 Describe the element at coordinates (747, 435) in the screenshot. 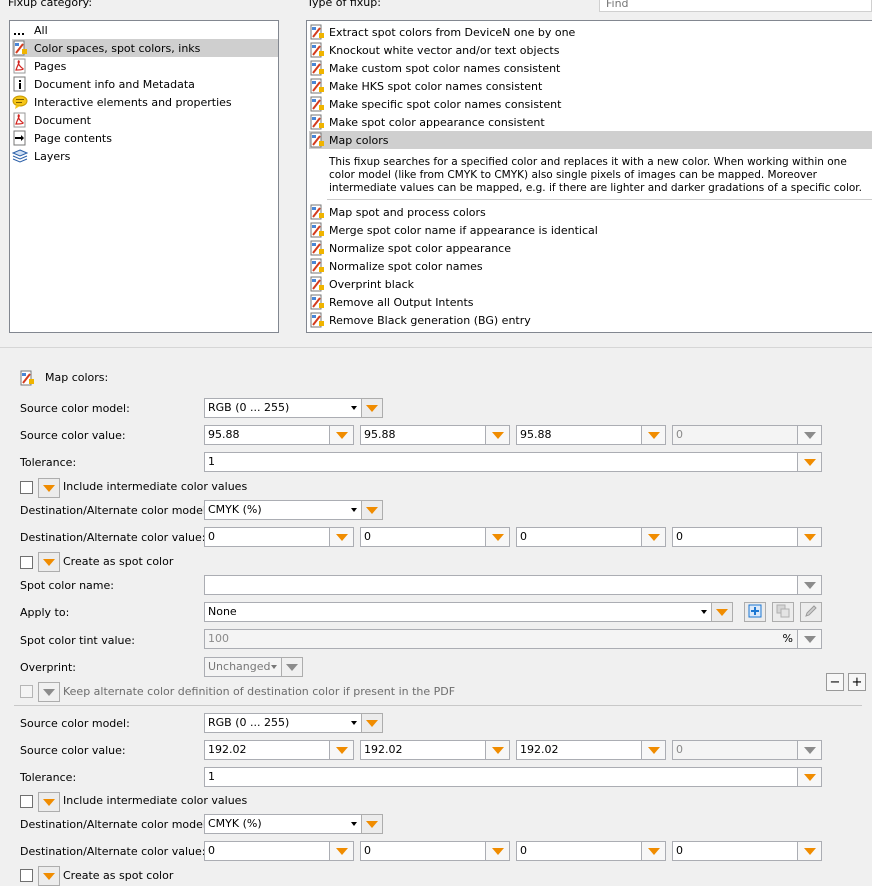

I see `source-value-4: 0` at that location.